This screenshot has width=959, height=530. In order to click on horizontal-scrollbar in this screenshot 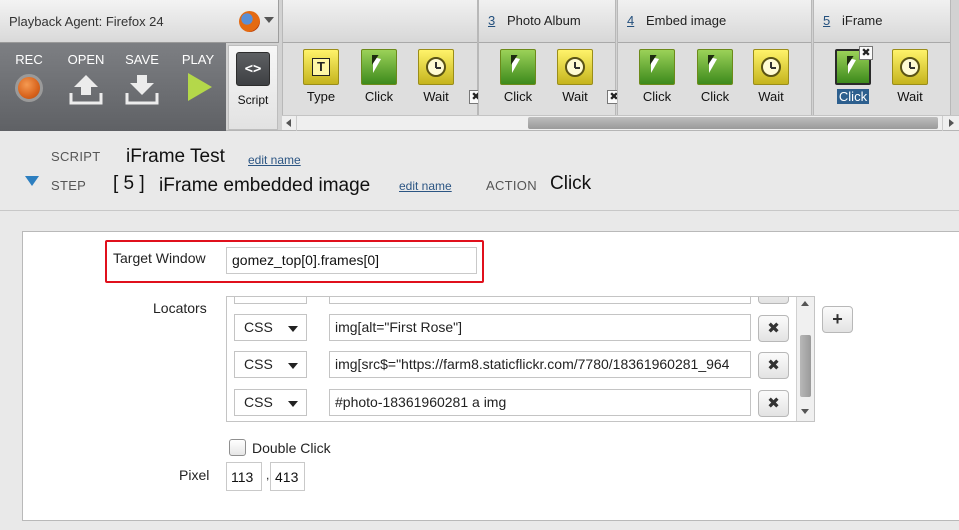, I will do `click(620, 123)`.